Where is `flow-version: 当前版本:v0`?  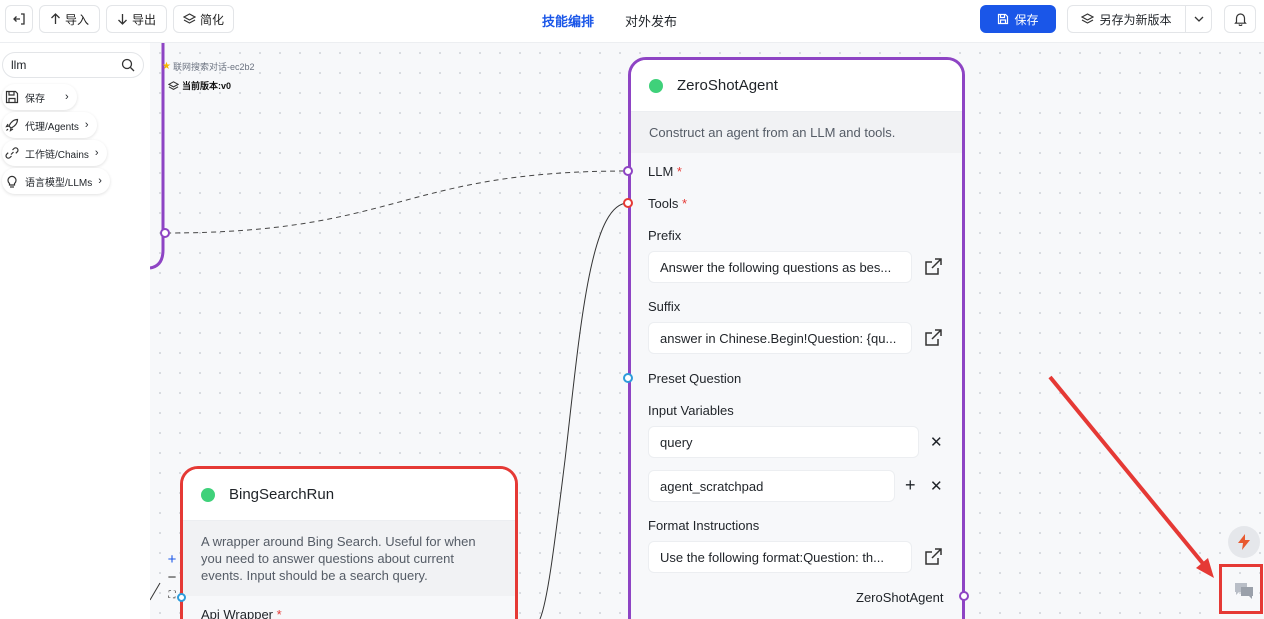 flow-version: 当前版本:v0 is located at coordinates (199, 85).